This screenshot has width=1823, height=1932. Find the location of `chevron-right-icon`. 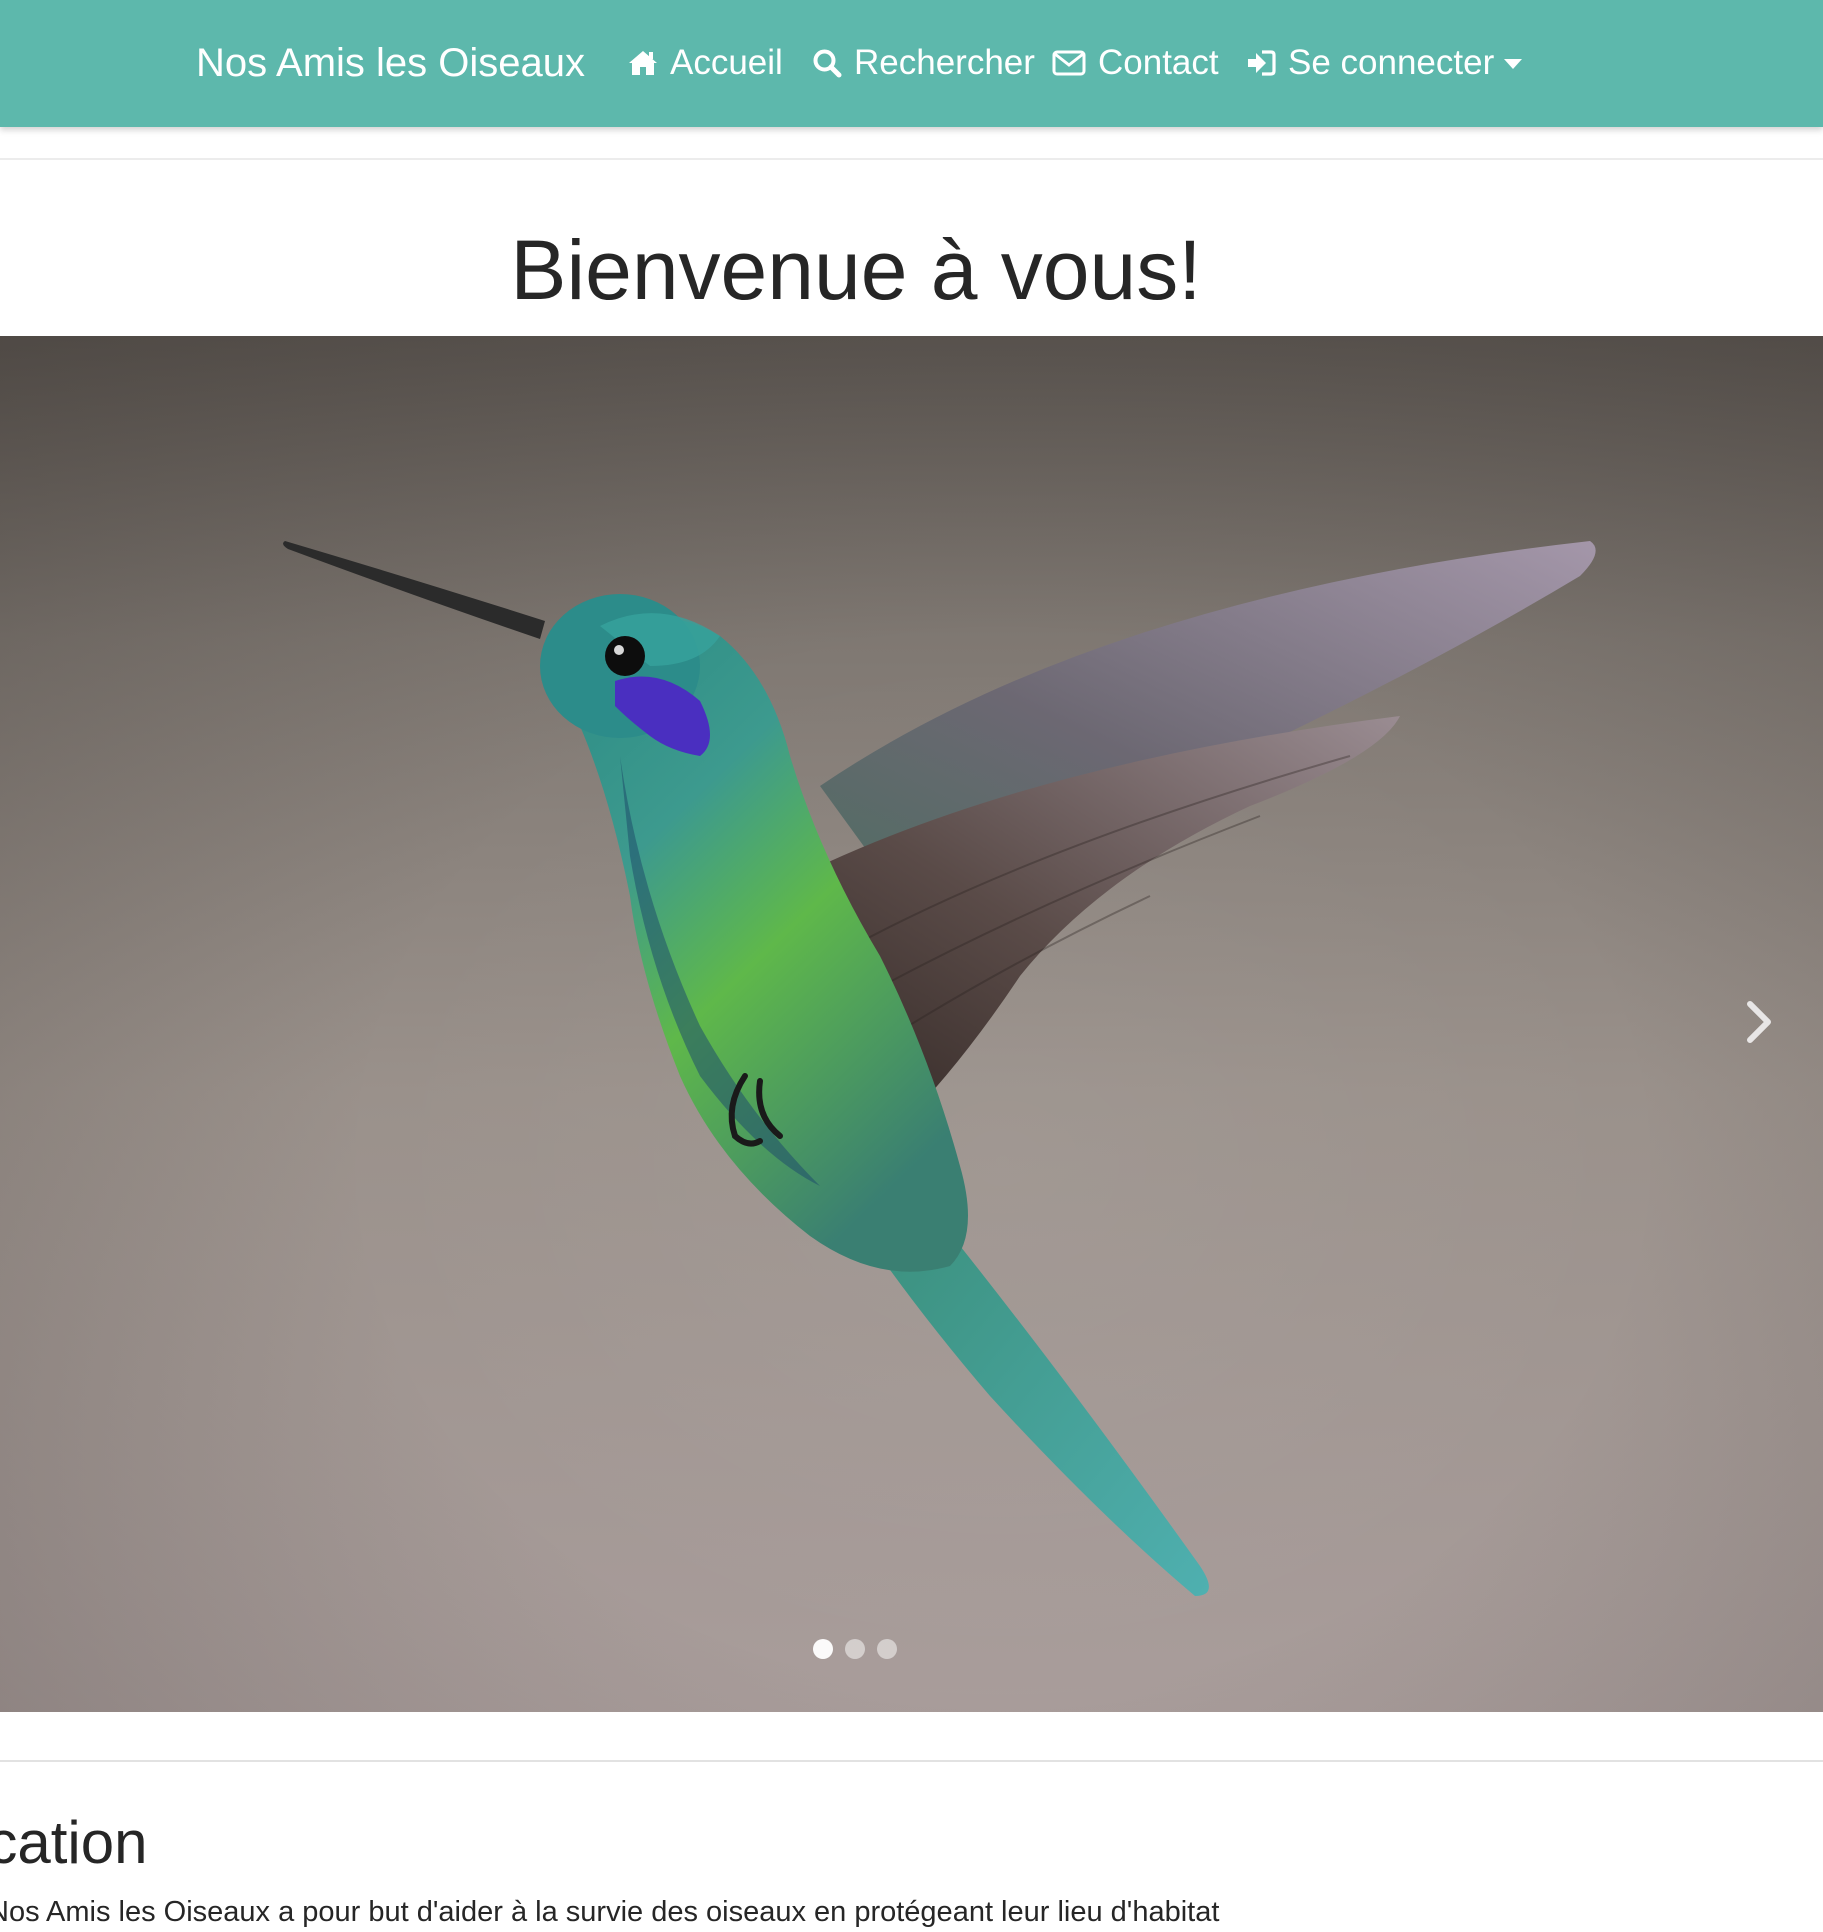

chevron-right-icon is located at coordinates (1759, 1024).